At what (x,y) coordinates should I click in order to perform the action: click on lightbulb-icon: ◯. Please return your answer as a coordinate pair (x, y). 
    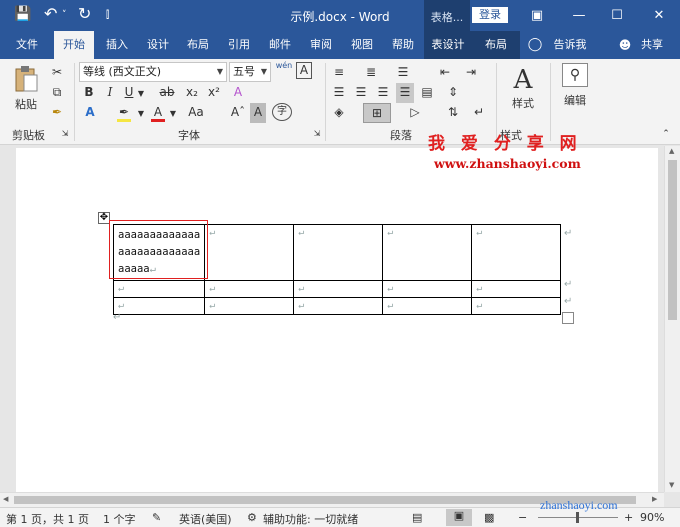
    Looking at the image, I should click on (535, 45).